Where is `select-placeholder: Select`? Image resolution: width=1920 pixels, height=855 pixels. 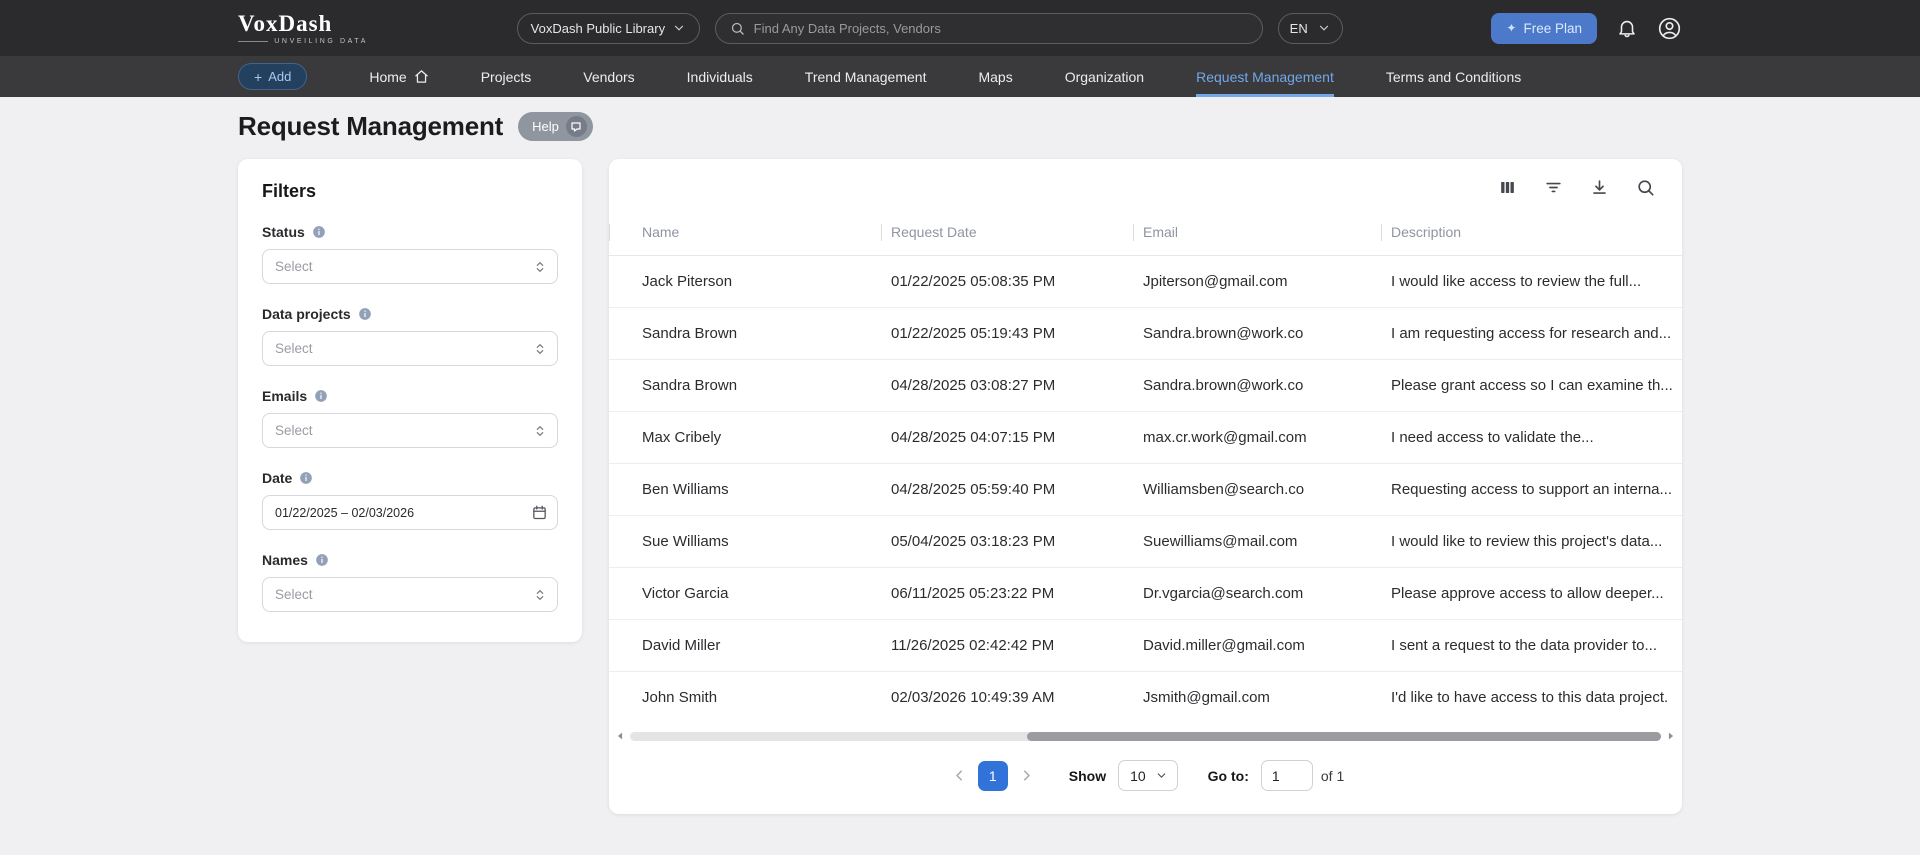
select-placeholder: Select is located at coordinates (294, 594).